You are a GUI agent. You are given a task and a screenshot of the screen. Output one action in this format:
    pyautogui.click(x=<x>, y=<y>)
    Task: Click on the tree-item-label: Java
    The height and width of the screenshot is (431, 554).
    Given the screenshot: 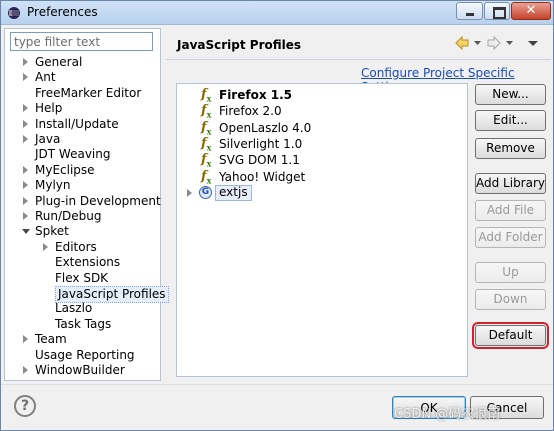 What is the action you would take?
    pyautogui.click(x=48, y=139)
    